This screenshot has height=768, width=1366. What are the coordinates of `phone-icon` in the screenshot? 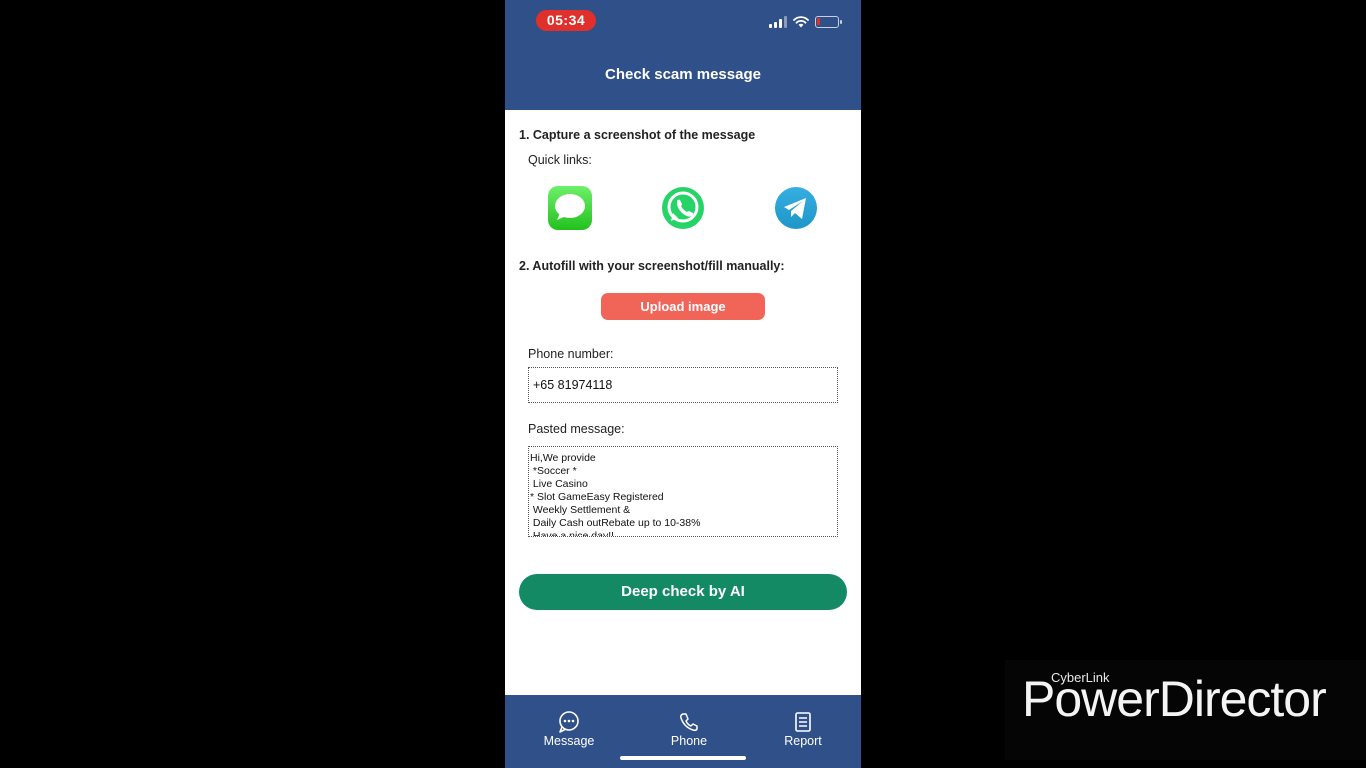 It's located at (689, 722).